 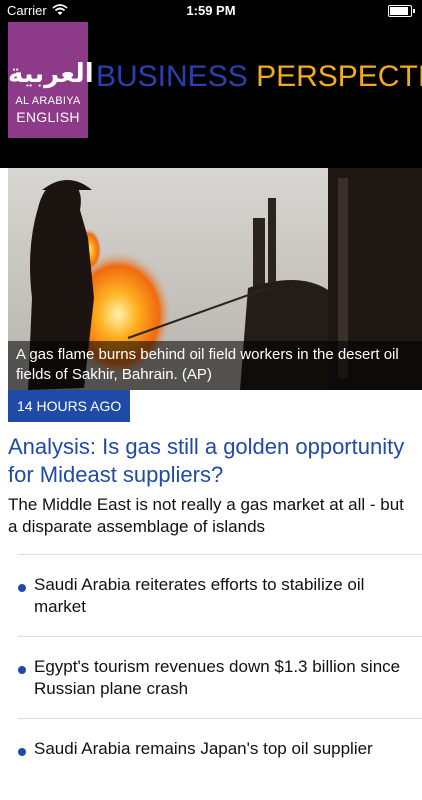 I want to click on status-bar: Carrier 1:59 PM, so click(x=211, y=11).